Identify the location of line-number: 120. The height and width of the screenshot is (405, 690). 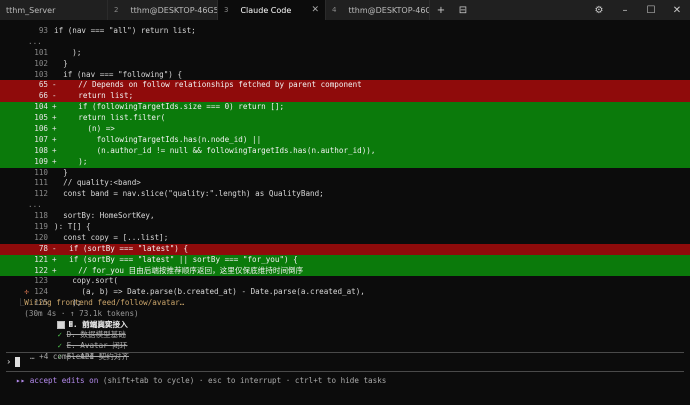
(41, 237).